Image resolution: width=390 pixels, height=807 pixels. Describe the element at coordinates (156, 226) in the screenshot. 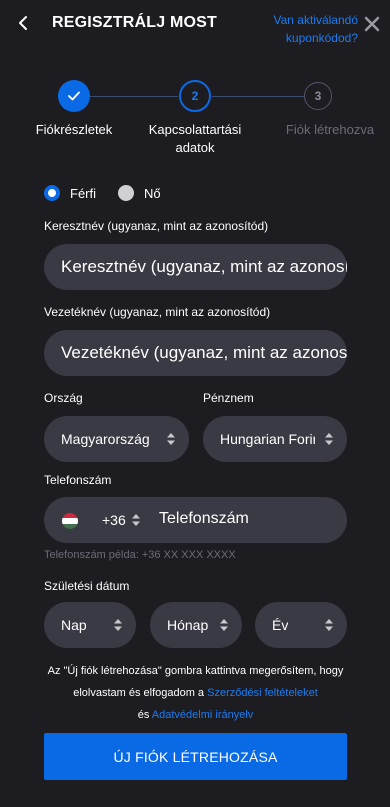

I see `first-name-label: Keresztnév (ugyanaz, mint az azonosítód)` at that location.